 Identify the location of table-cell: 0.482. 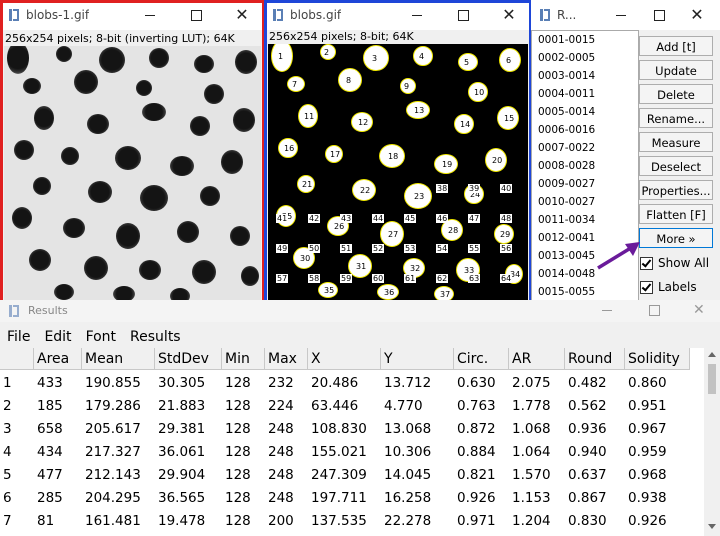
(586, 383).